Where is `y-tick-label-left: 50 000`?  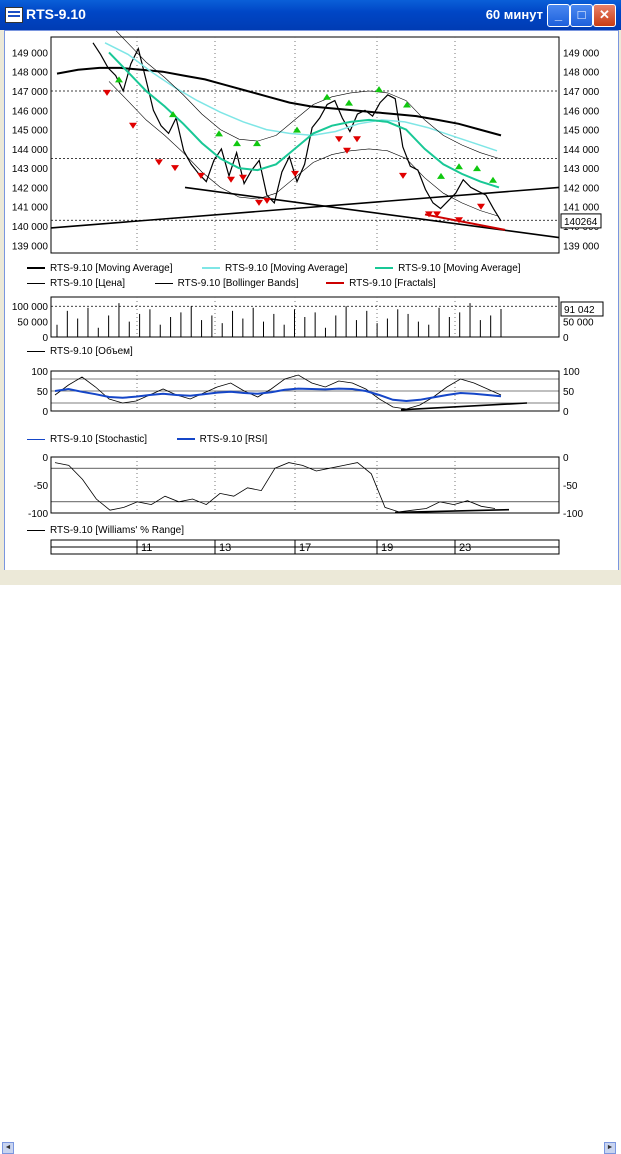
y-tick-label-left: 50 000 is located at coordinates (32, 323).